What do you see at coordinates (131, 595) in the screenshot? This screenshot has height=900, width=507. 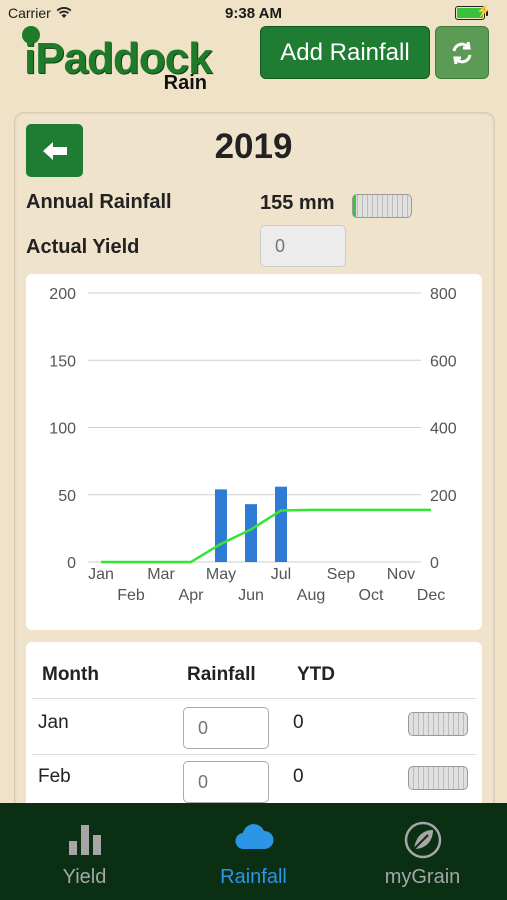 I see `x-tick-label: Feb` at bounding box center [131, 595].